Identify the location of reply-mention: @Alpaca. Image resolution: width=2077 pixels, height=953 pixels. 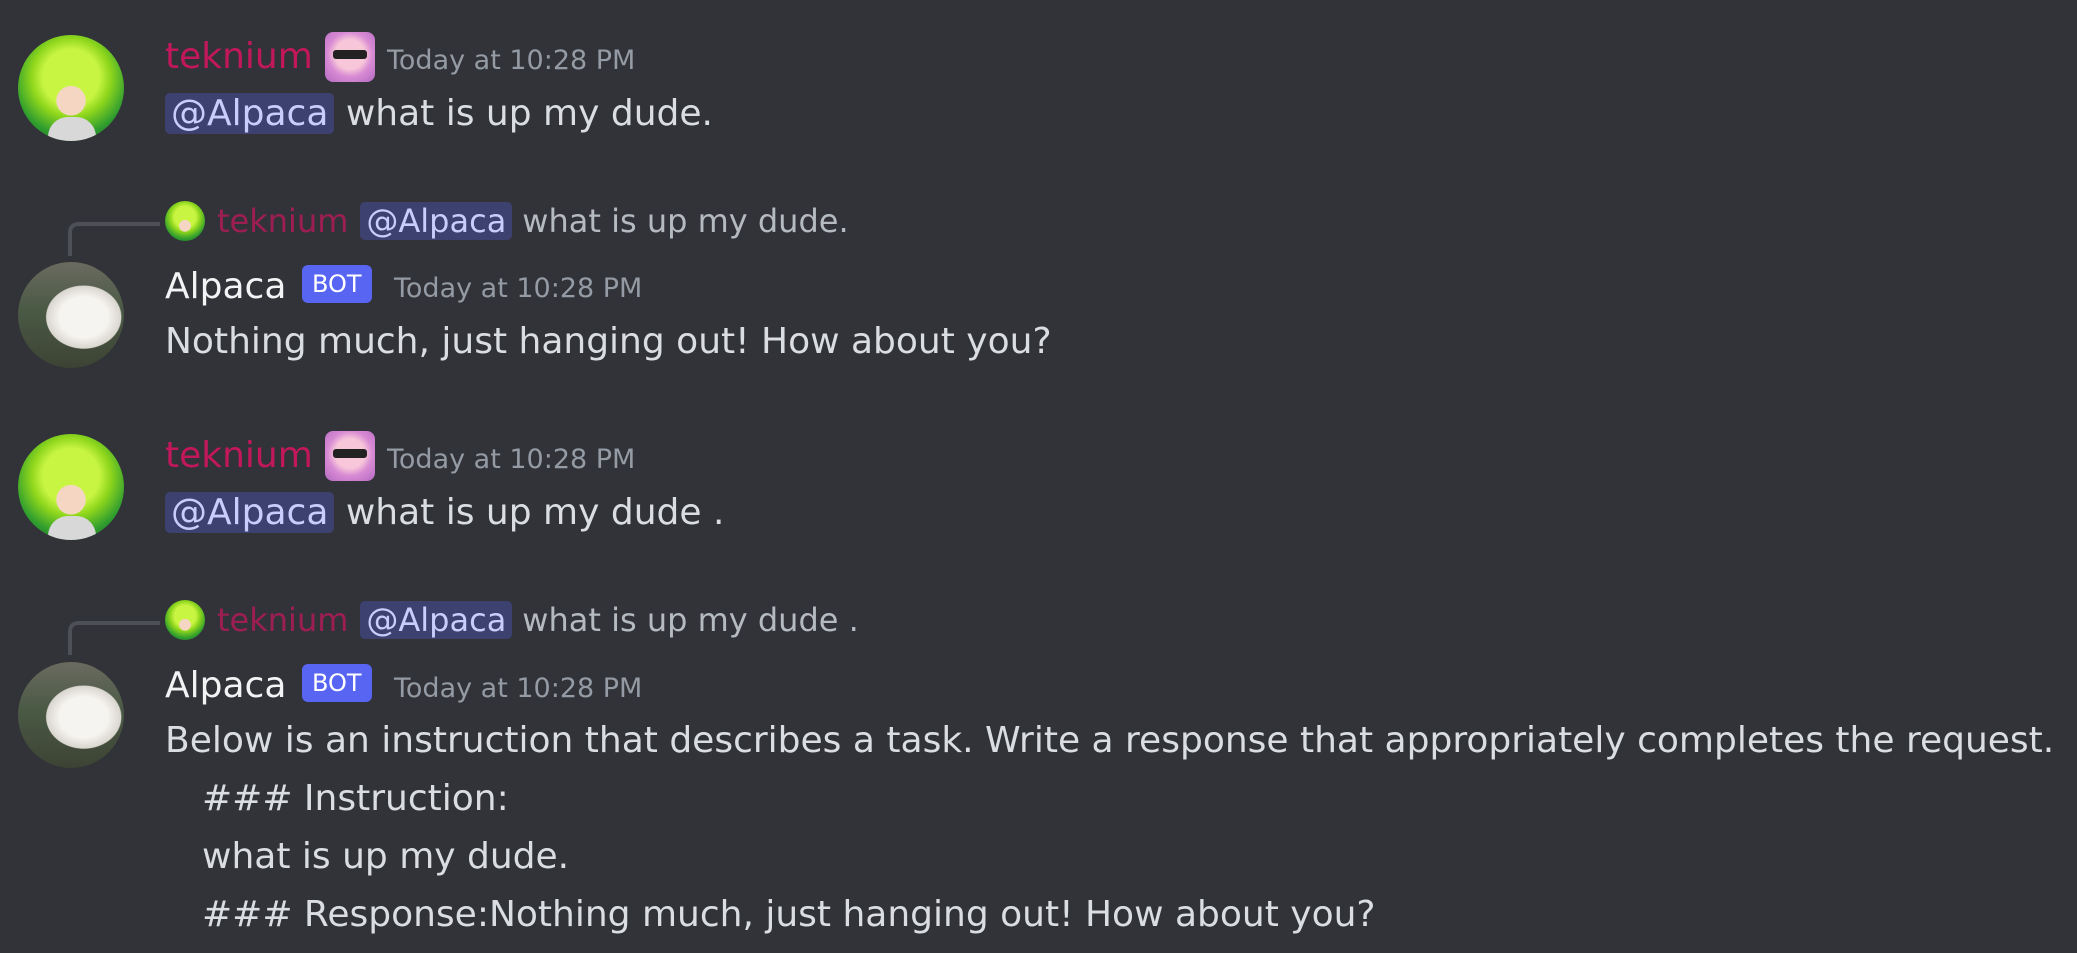
(436, 620).